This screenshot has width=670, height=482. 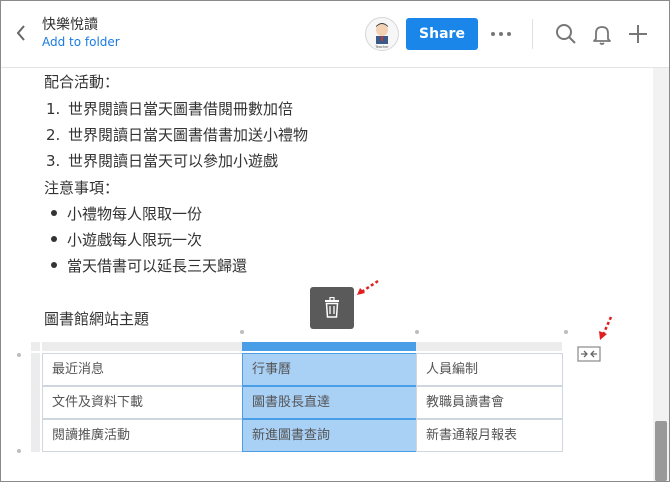 I want to click on share-button: Share, so click(x=442, y=34).